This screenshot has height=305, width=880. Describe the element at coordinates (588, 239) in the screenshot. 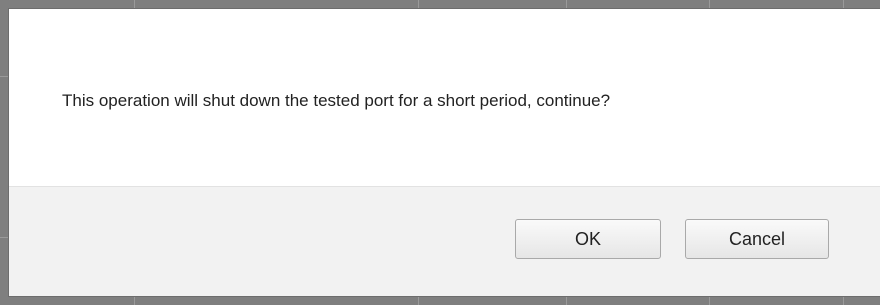

I see `ok-button: OK` at that location.